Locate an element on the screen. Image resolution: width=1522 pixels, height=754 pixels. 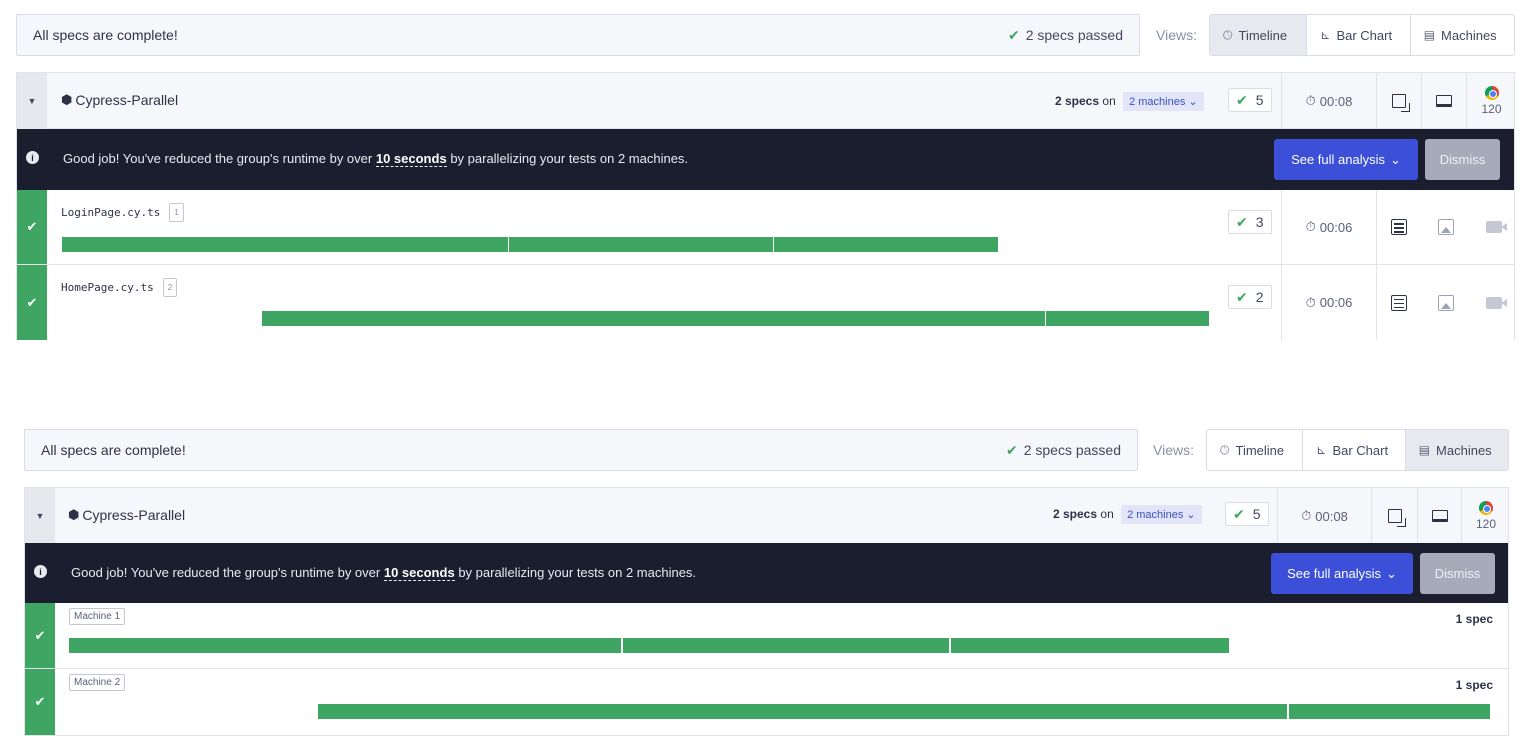
spec-index: 1 is located at coordinates (176, 212).